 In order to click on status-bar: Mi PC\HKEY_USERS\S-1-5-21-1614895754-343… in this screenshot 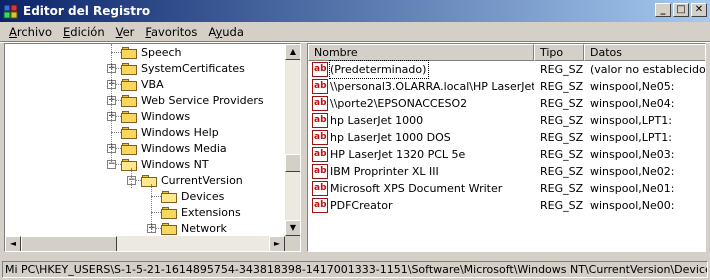, I will do `click(355, 269)`.